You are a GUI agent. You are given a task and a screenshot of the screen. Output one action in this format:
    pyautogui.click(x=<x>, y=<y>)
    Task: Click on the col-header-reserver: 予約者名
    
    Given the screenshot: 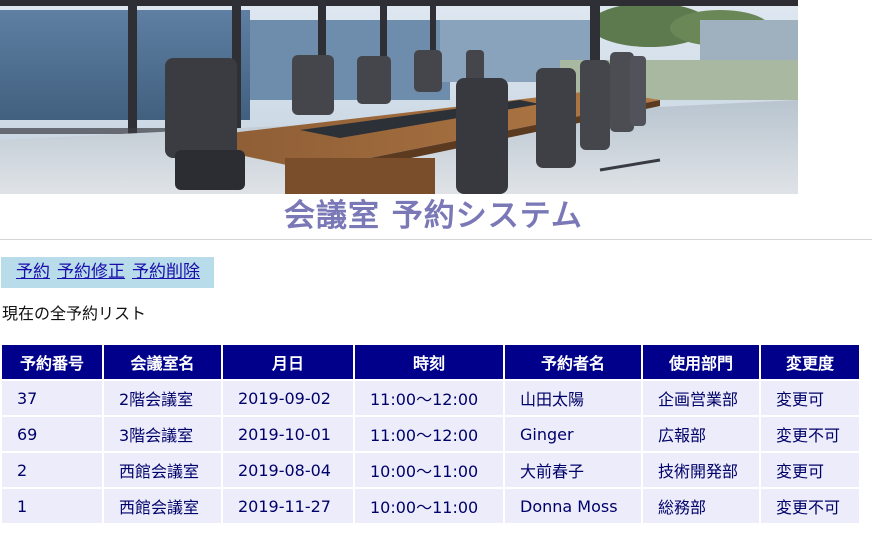 What is the action you would take?
    pyautogui.click(x=573, y=362)
    